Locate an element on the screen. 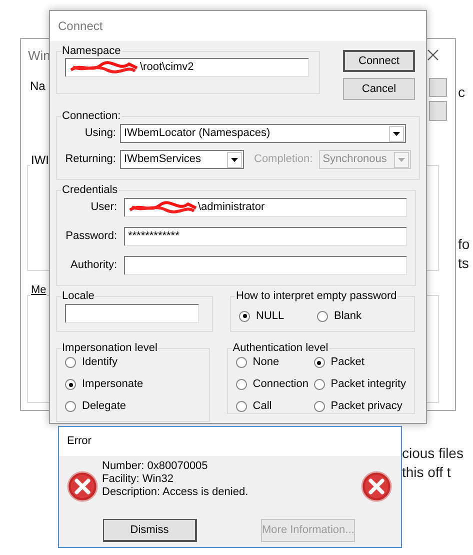  radio-button: Call is located at coordinates (275, 406).